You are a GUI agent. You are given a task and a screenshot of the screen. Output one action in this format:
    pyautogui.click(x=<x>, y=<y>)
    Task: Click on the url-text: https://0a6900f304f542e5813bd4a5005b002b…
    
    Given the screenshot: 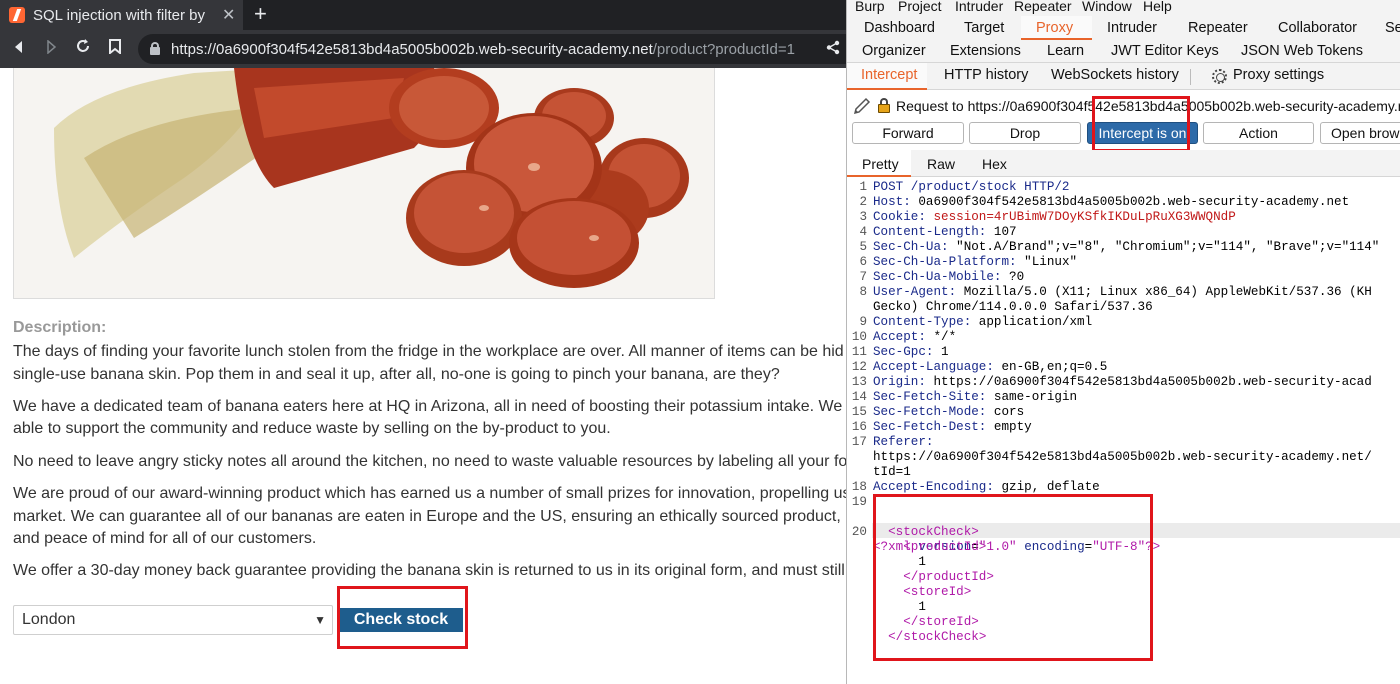 What is the action you would take?
    pyautogui.click(x=483, y=49)
    